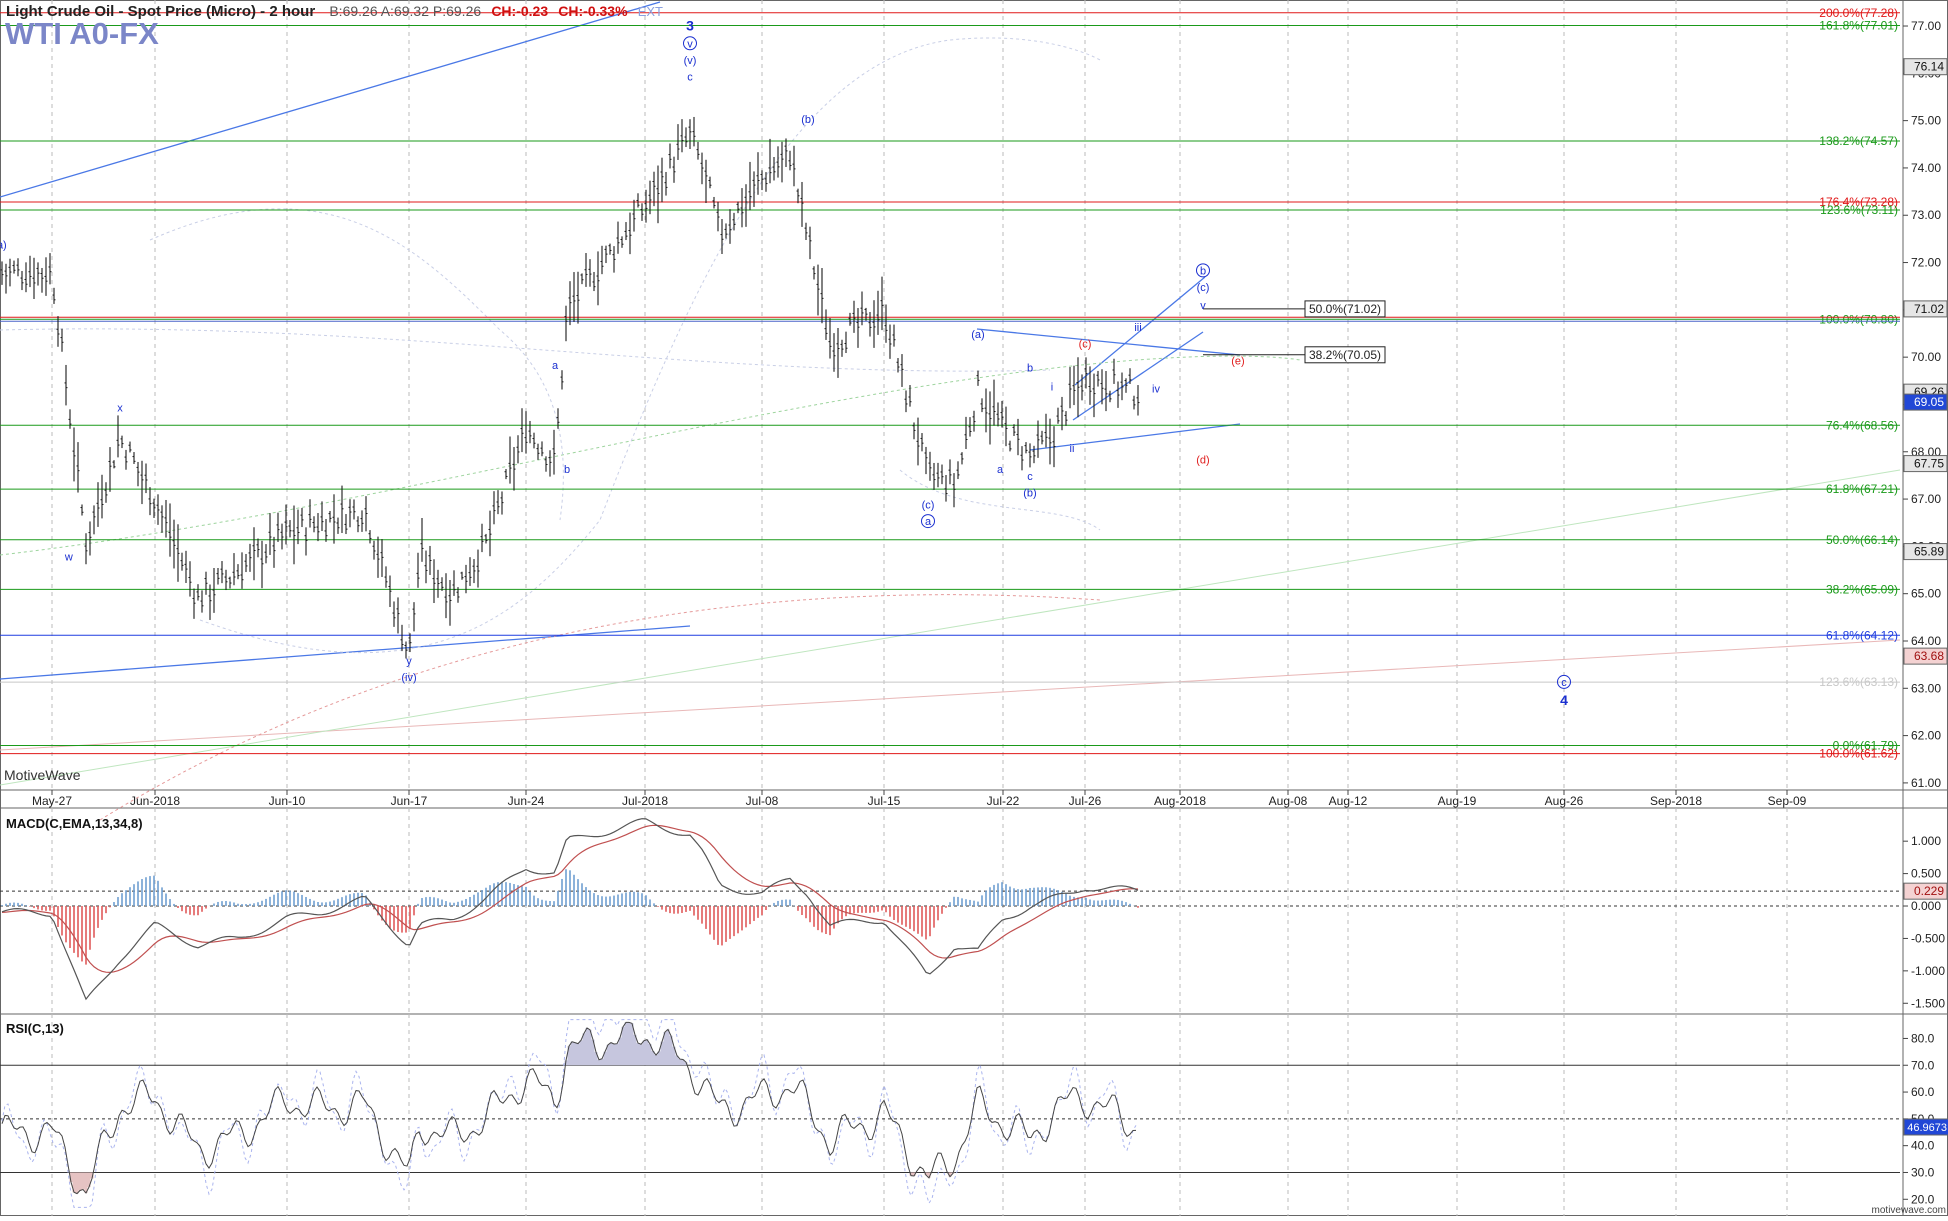 The width and height of the screenshot is (1948, 1221). Describe the element at coordinates (1923, 1065) in the screenshot. I see `y-tick-label: 70.0` at that location.